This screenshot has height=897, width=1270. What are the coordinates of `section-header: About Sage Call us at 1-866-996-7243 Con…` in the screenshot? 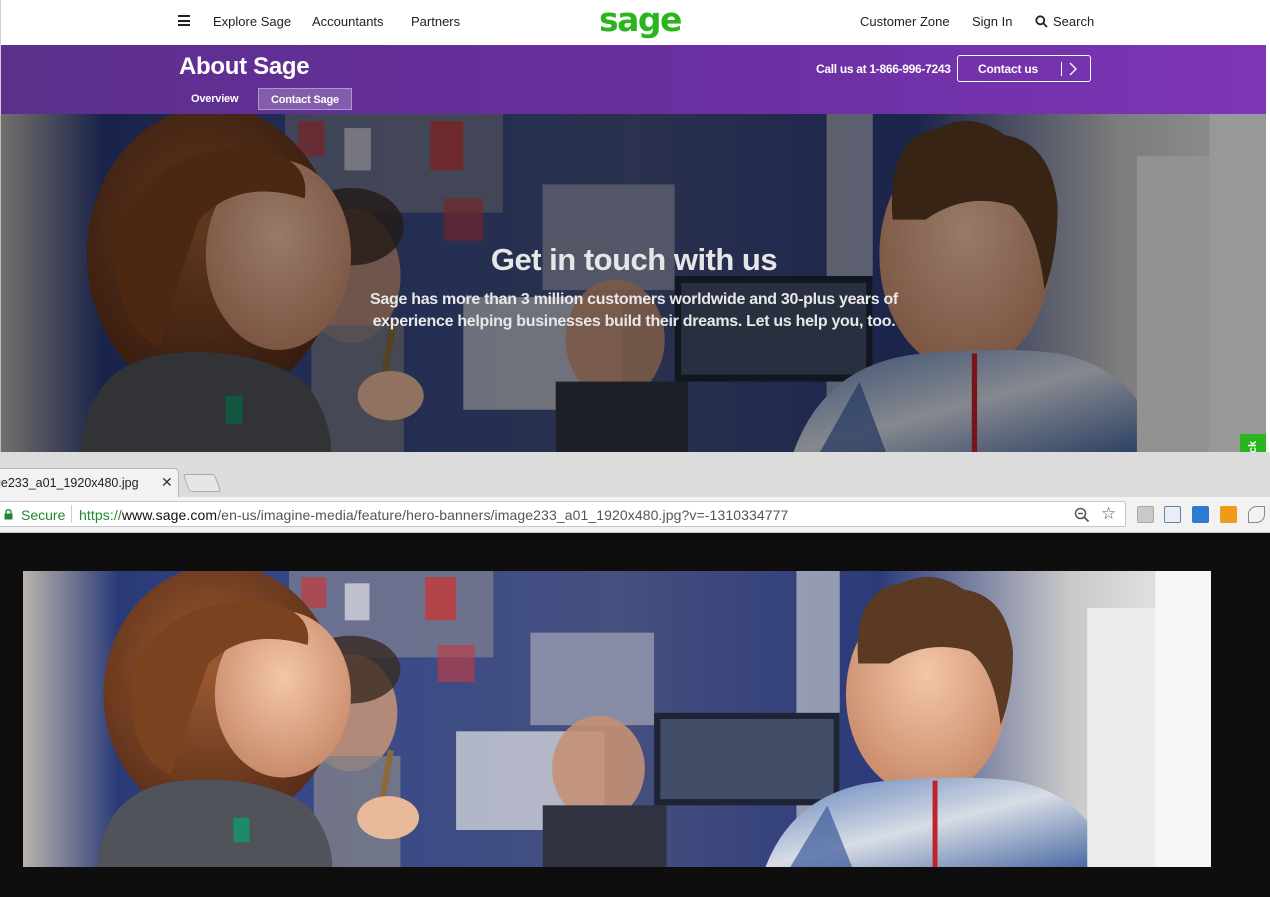 It's located at (633, 79).